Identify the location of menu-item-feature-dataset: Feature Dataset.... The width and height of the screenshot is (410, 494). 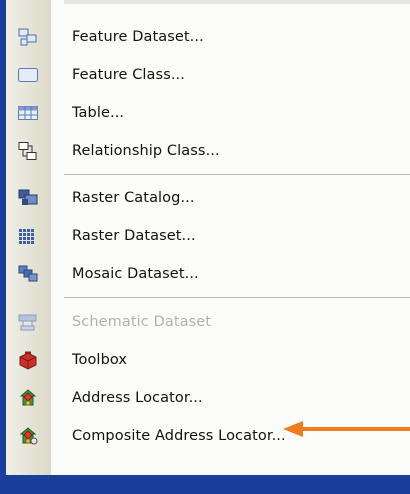
(208, 37).